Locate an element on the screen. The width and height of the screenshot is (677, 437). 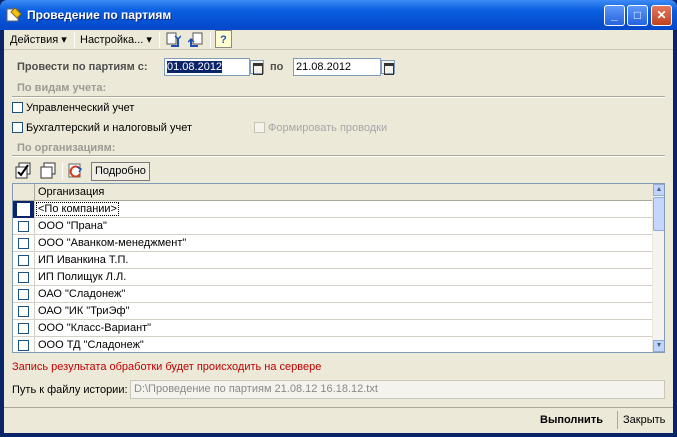
scroll-down-icon: ▼ is located at coordinates (658, 346).